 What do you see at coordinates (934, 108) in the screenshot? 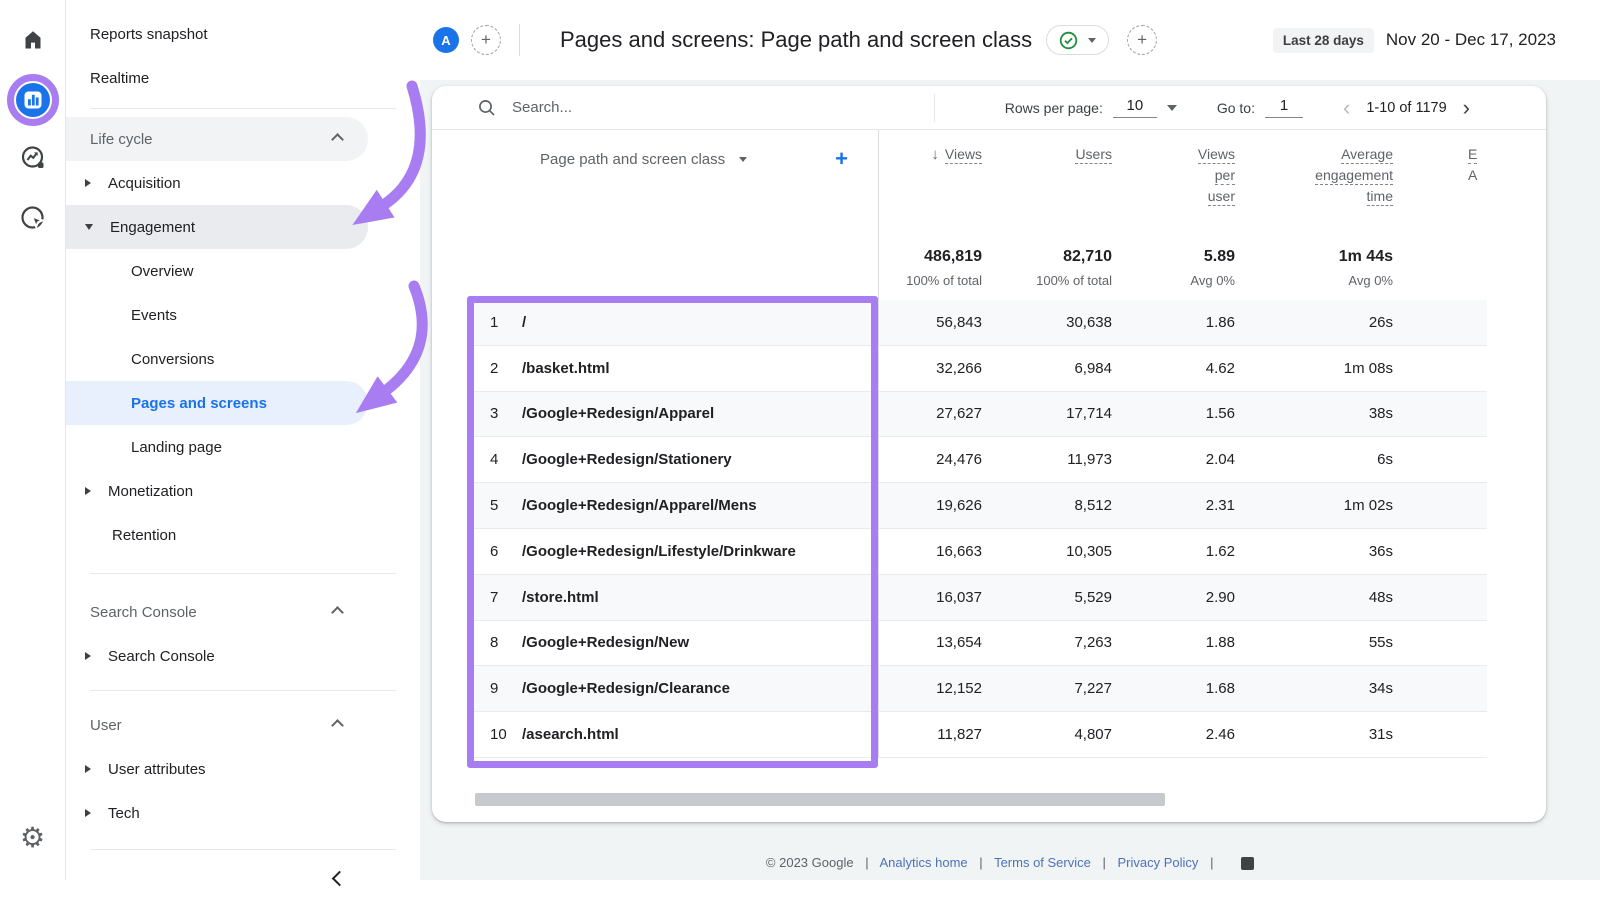
I see `toolbar-divider` at bounding box center [934, 108].